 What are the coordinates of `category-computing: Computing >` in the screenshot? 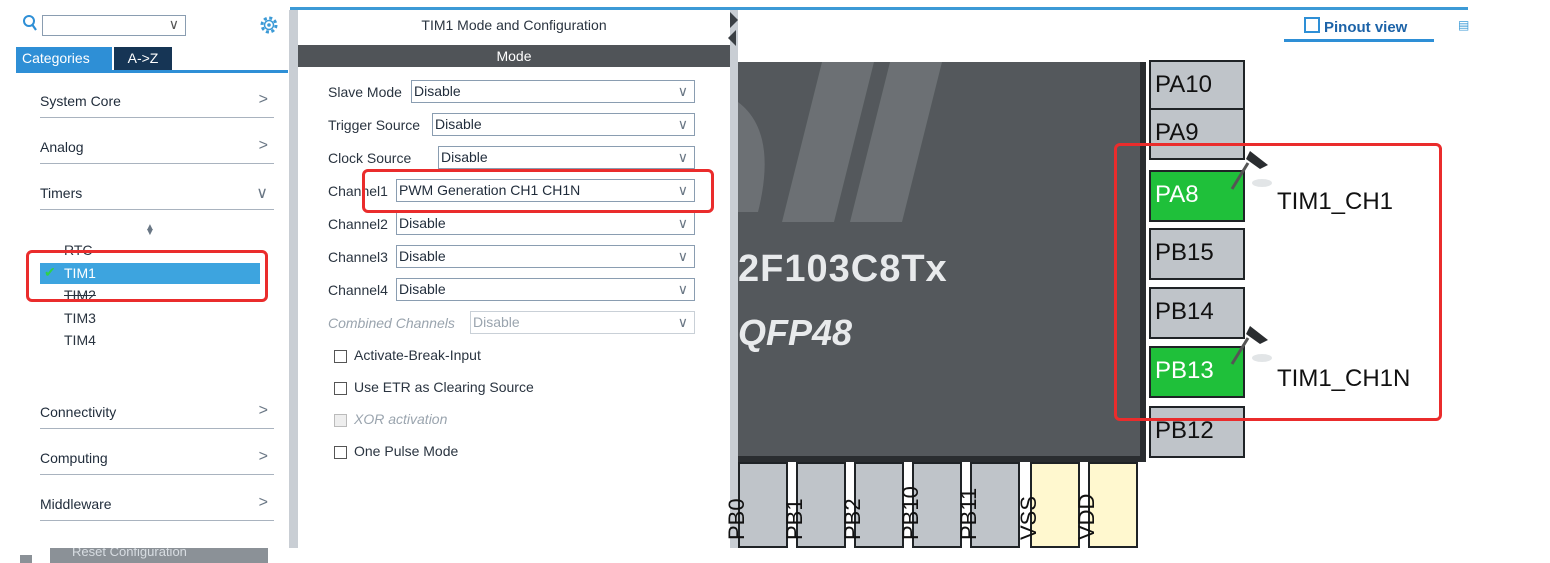 It's located at (157, 461).